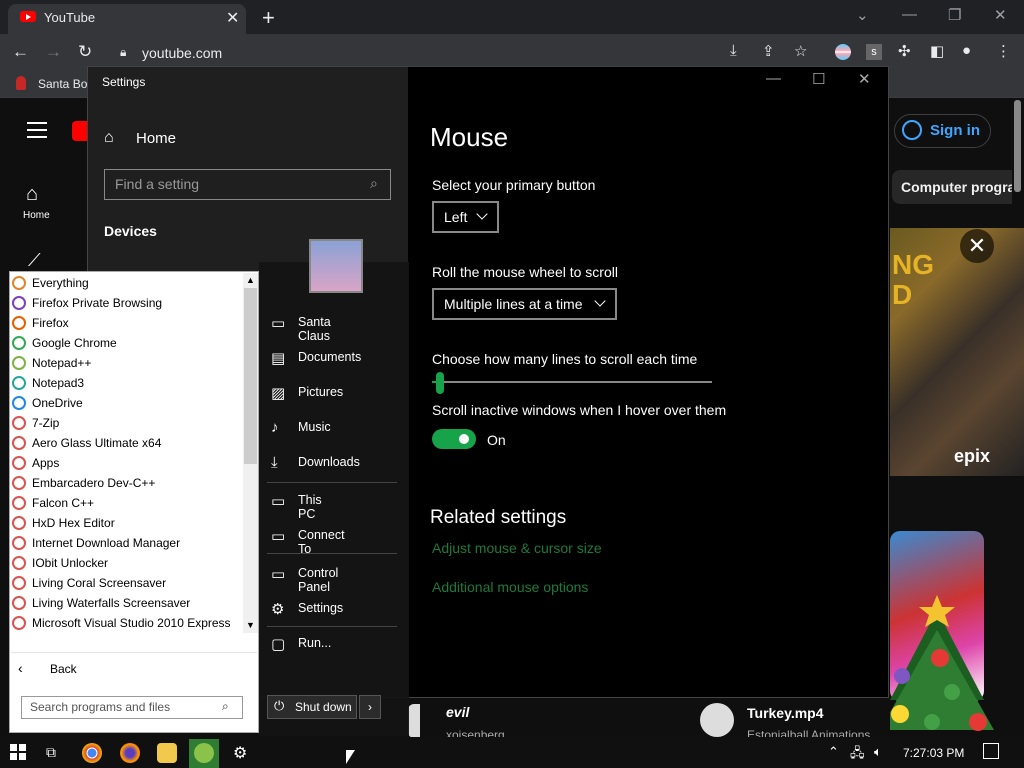 This screenshot has width=1024, height=768. I want to click on scroll-down-icon: ▼, so click(250, 625).